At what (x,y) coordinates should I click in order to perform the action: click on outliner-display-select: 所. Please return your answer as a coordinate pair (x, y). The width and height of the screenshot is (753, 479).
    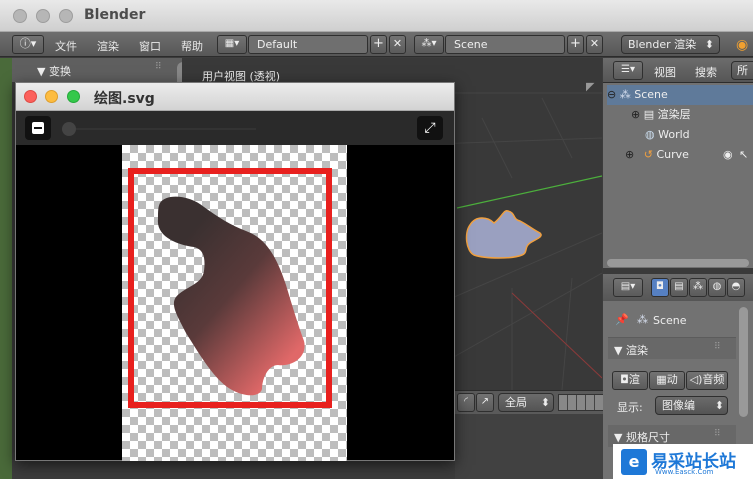
    Looking at the image, I should click on (742, 70).